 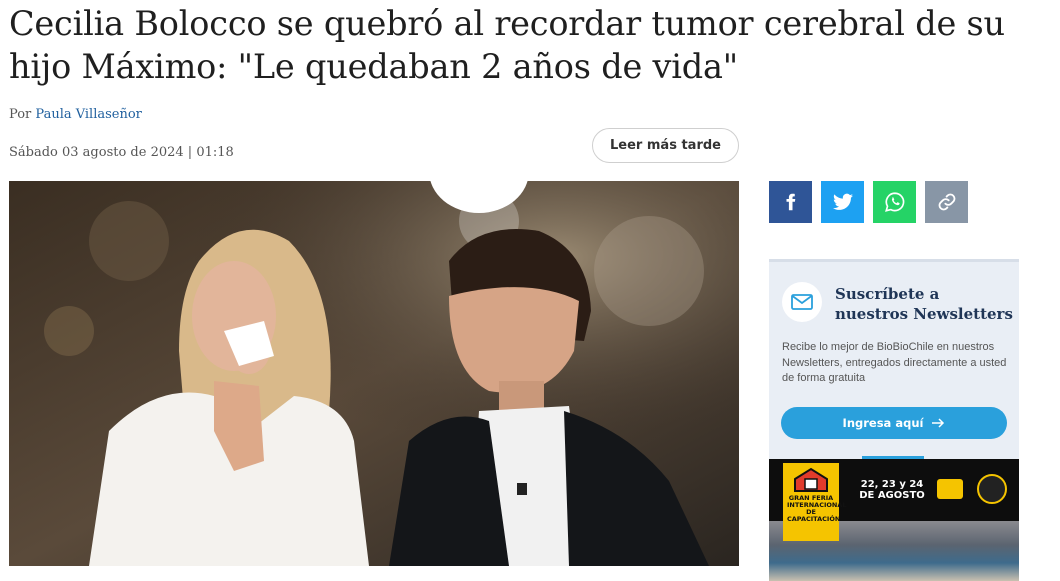 I want to click on house-logo-icon, so click(x=811, y=479).